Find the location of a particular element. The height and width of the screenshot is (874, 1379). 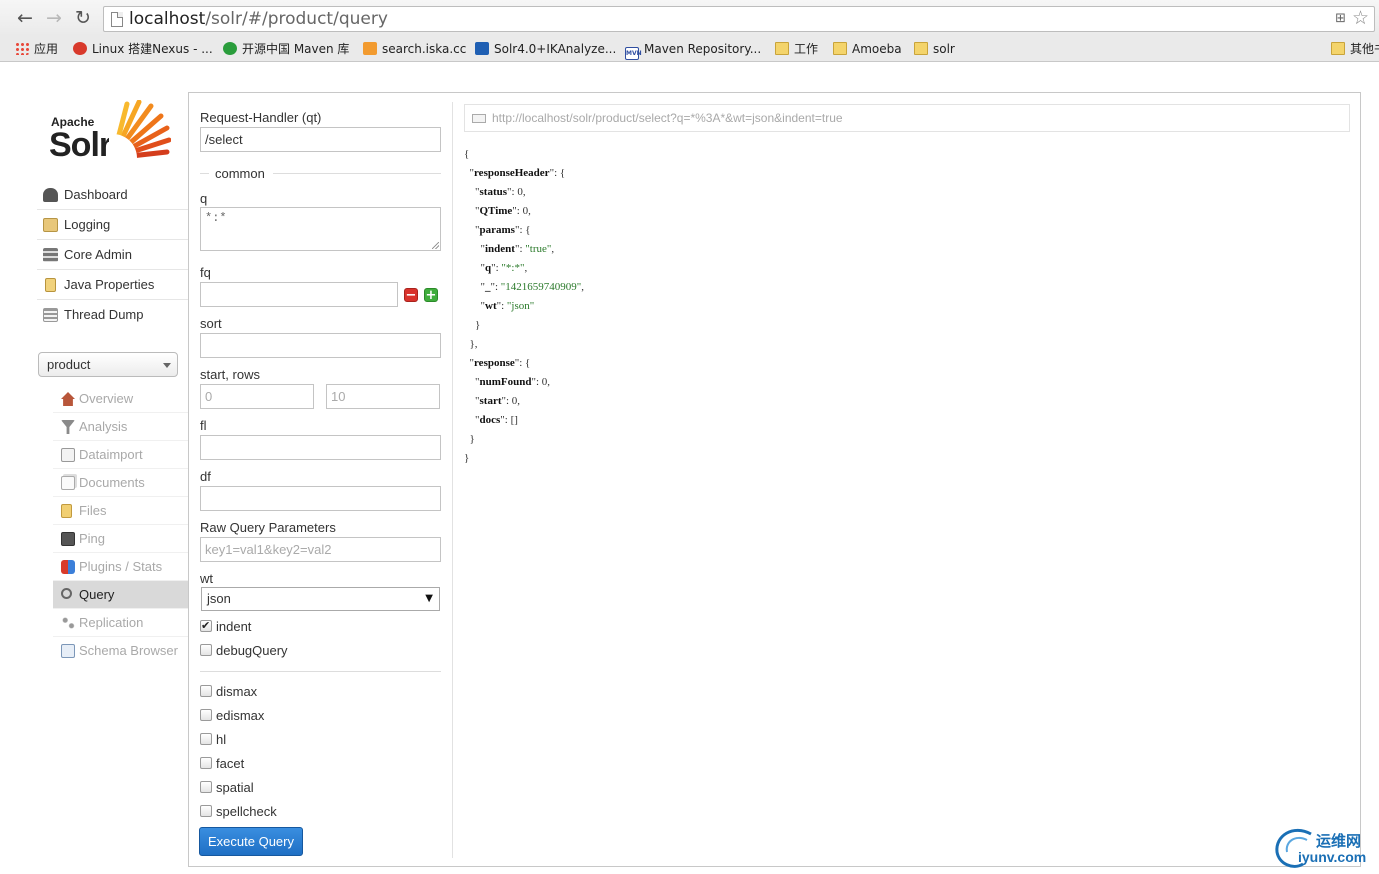

baidu-icon is located at coordinates (80, 48).